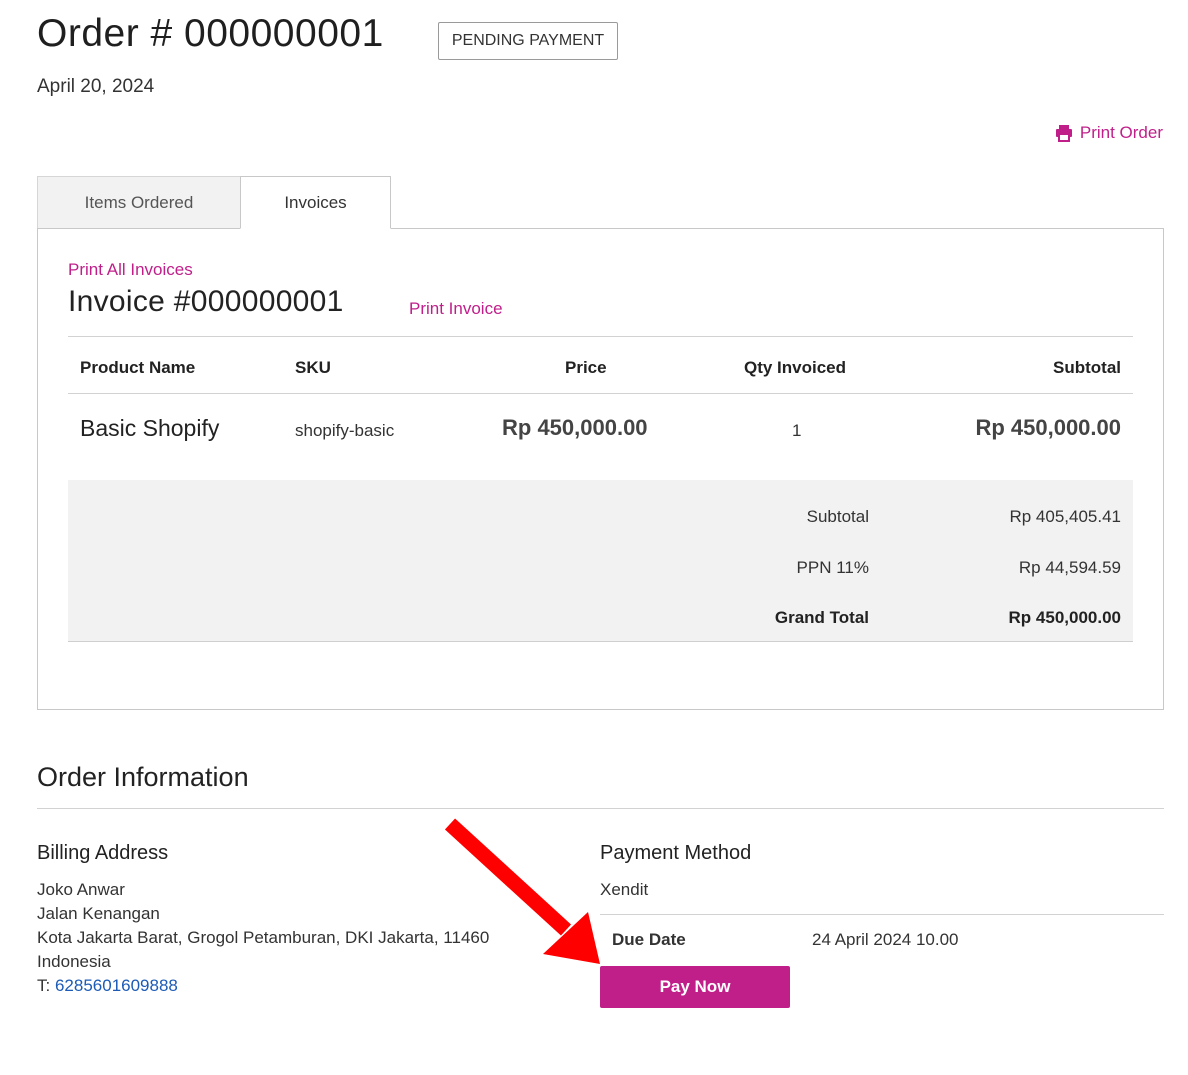  I want to click on order-information-title: Order Information, so click(143, 777).